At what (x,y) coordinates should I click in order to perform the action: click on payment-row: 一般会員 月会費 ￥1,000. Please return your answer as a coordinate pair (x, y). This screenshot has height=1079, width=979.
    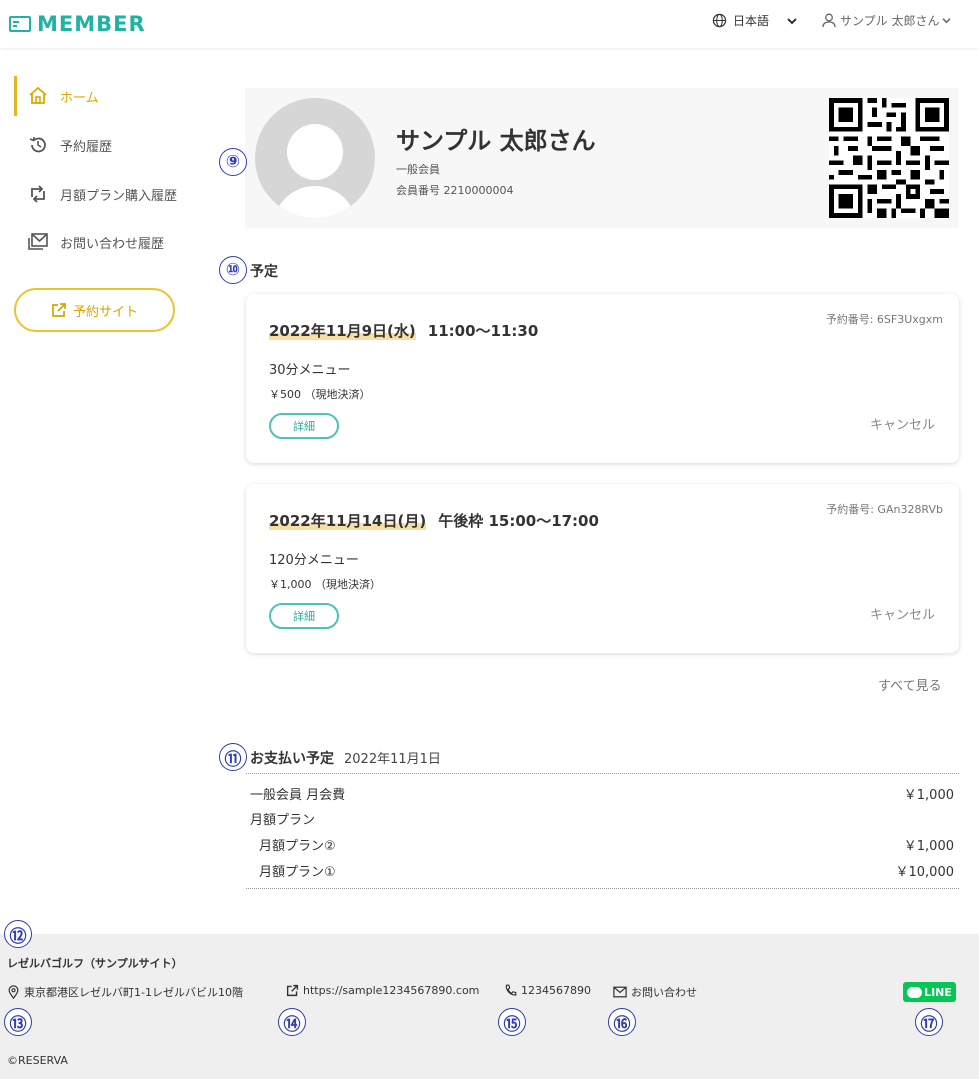
    Looking at the image, I should click on (602, 793).